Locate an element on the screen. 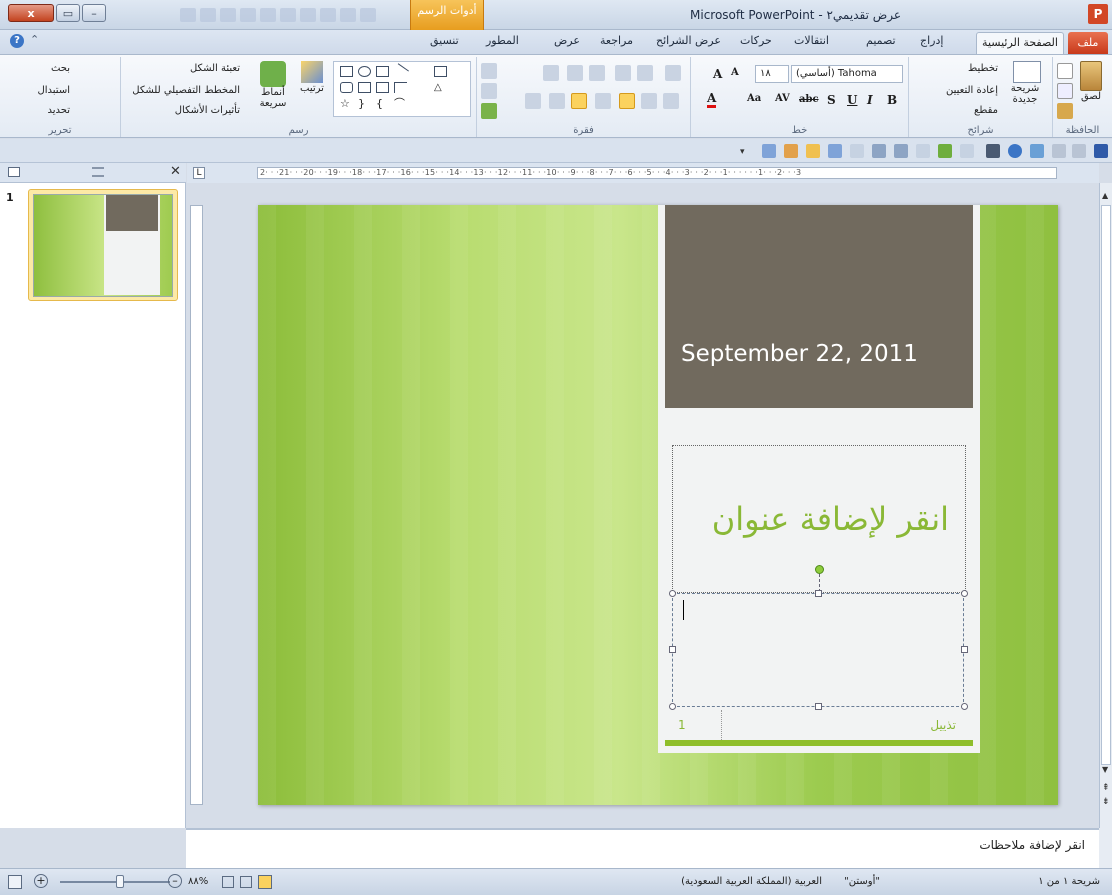 The width and height of the screenshot is (1112, 895). tab-design: تصميم is located at coordinates (881, 40).